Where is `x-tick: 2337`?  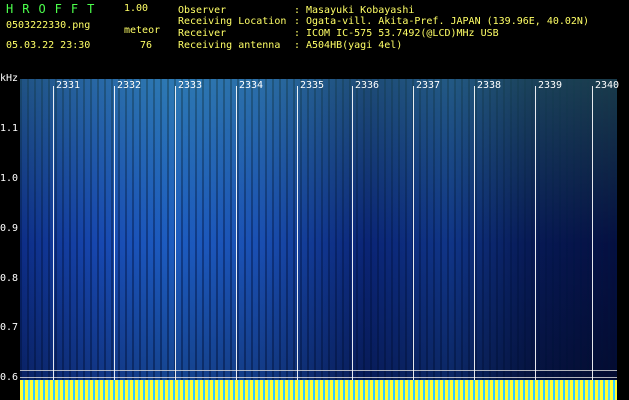 x-tick: 2337 is located at coordinates (428, 85).